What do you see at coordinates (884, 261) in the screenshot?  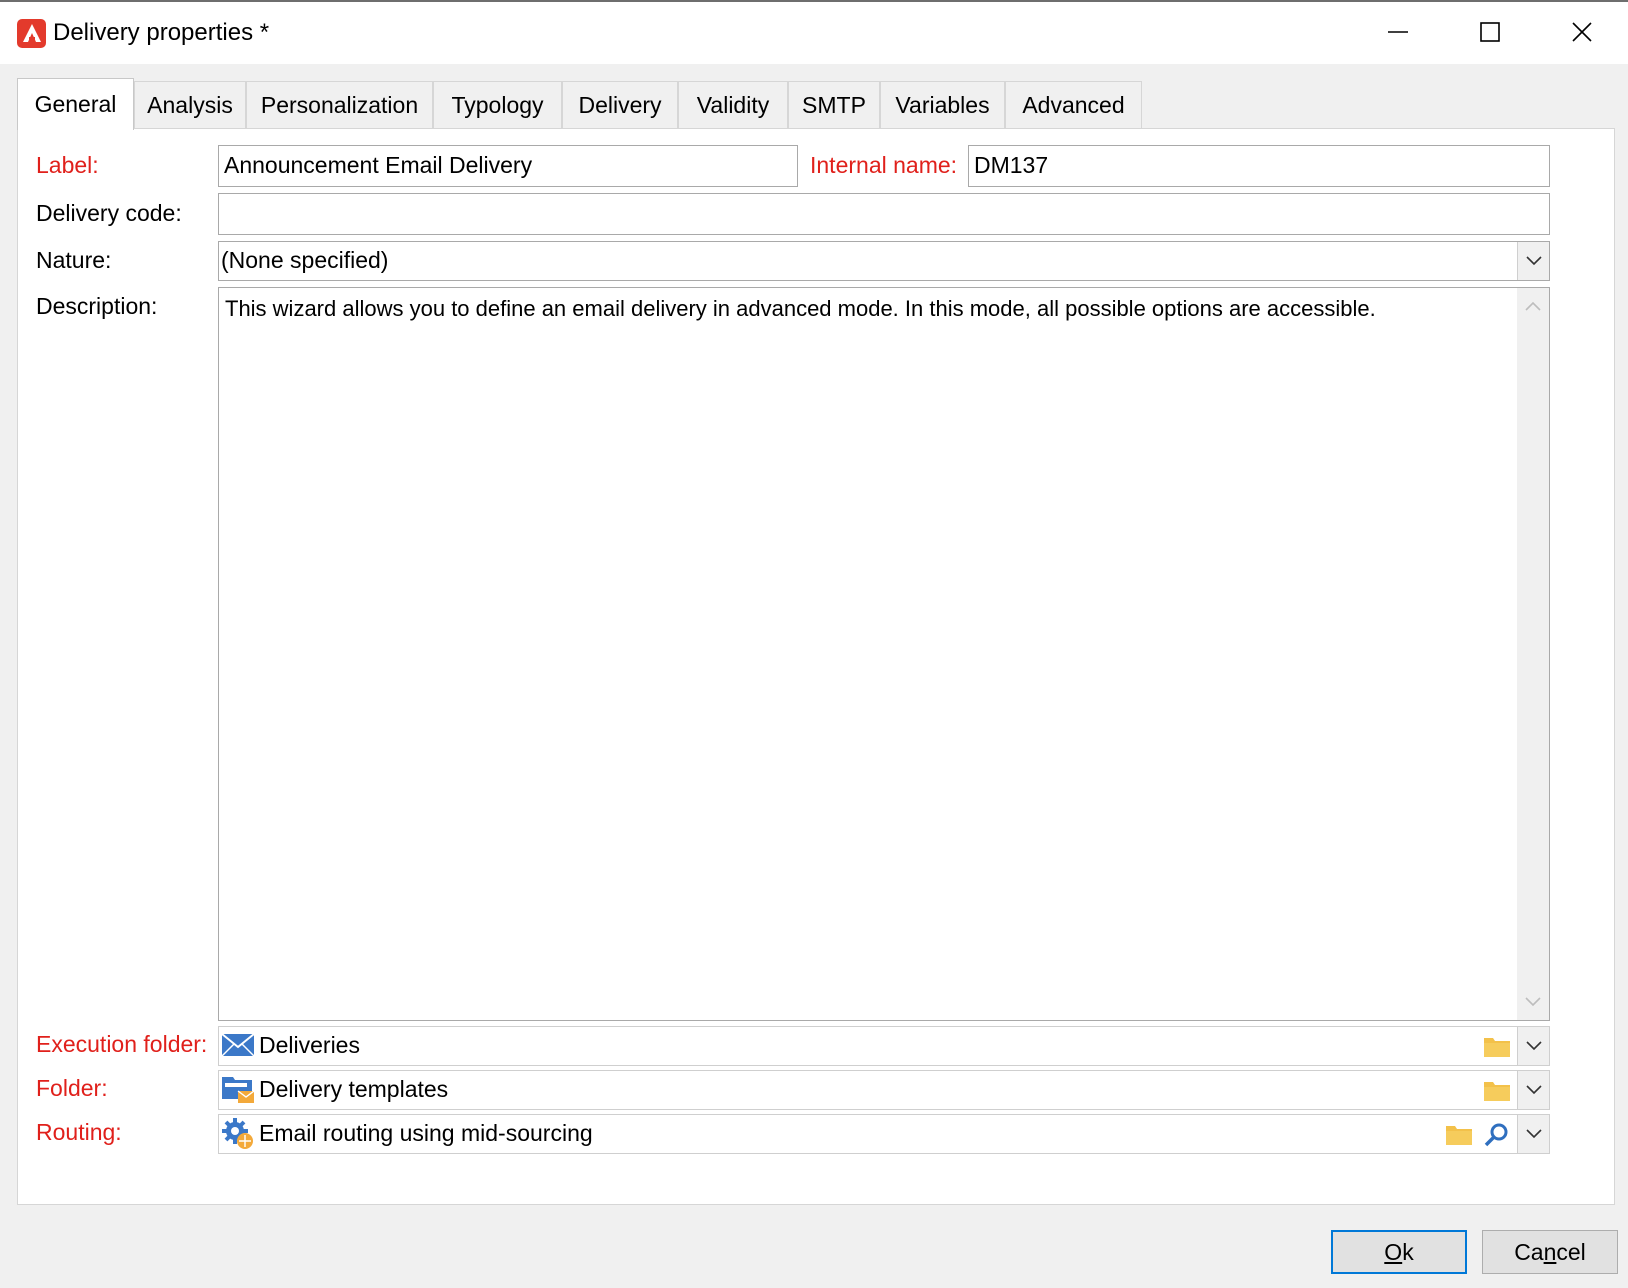 I see `nature-select: (None specified)` at bounding box center [884, 261].